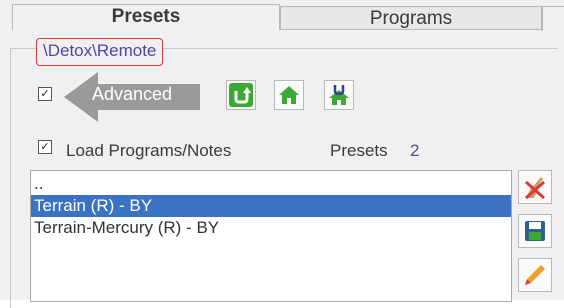 Image resolution: width=564 pixels, height=308 pixels. I want to click on save-disk-icon, so click(535, 231).